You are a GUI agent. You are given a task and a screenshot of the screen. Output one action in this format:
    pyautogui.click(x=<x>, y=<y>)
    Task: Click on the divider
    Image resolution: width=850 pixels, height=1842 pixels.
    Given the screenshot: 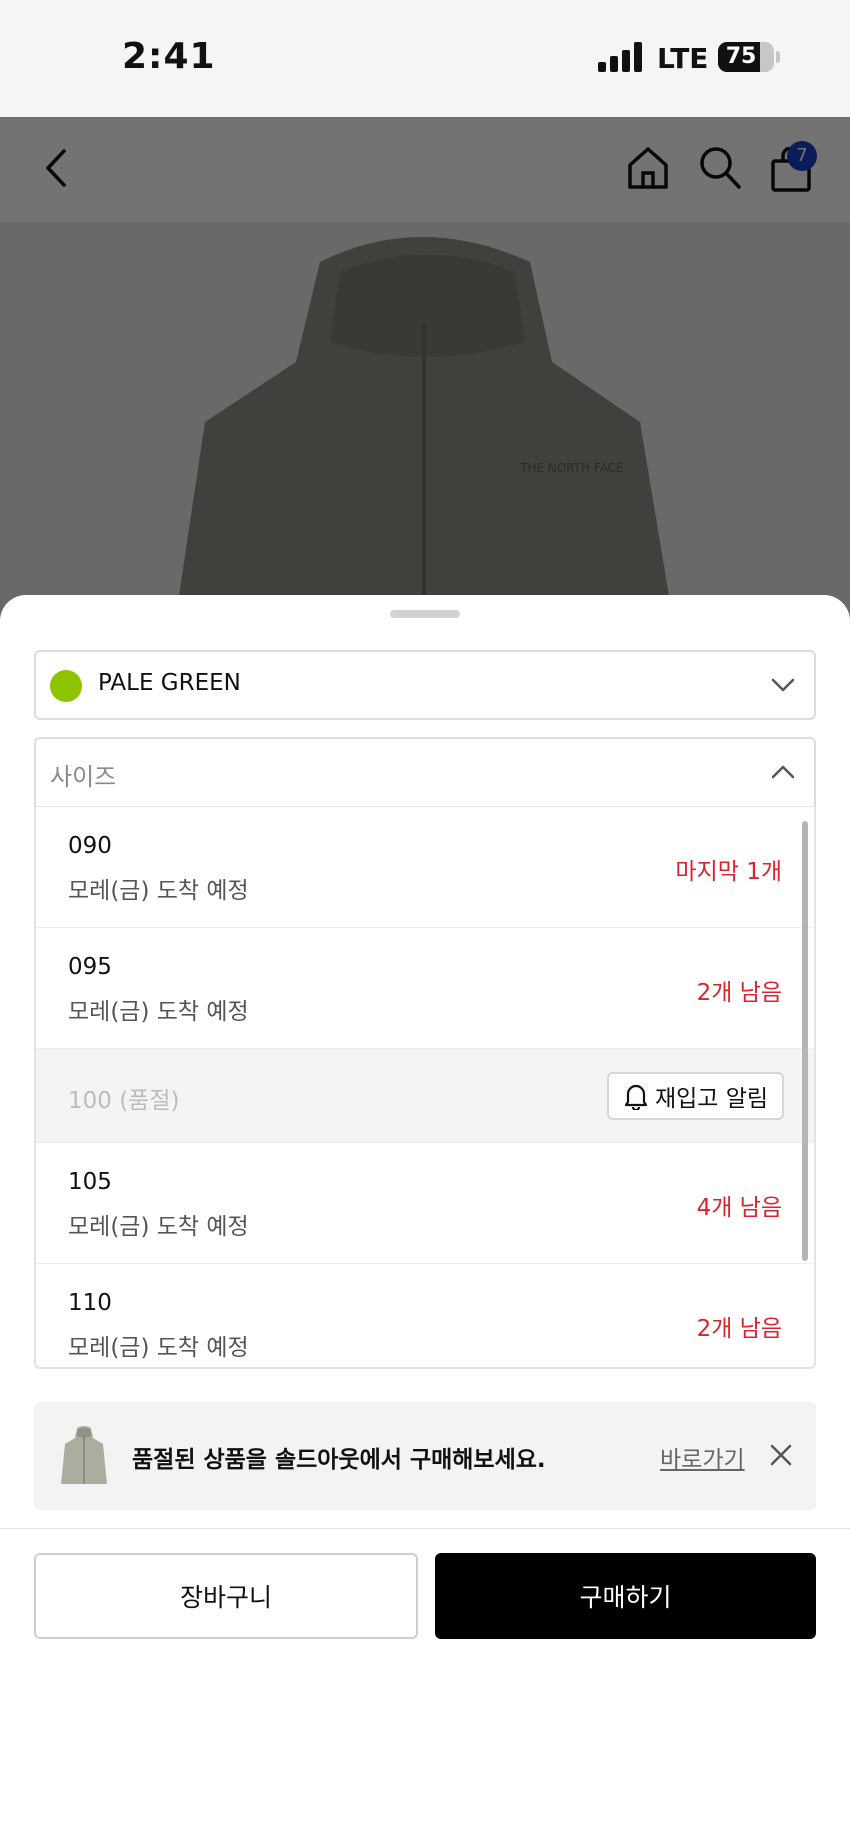 What is the action you would take?
    pyautogui.click(x=425, y=1528)
    